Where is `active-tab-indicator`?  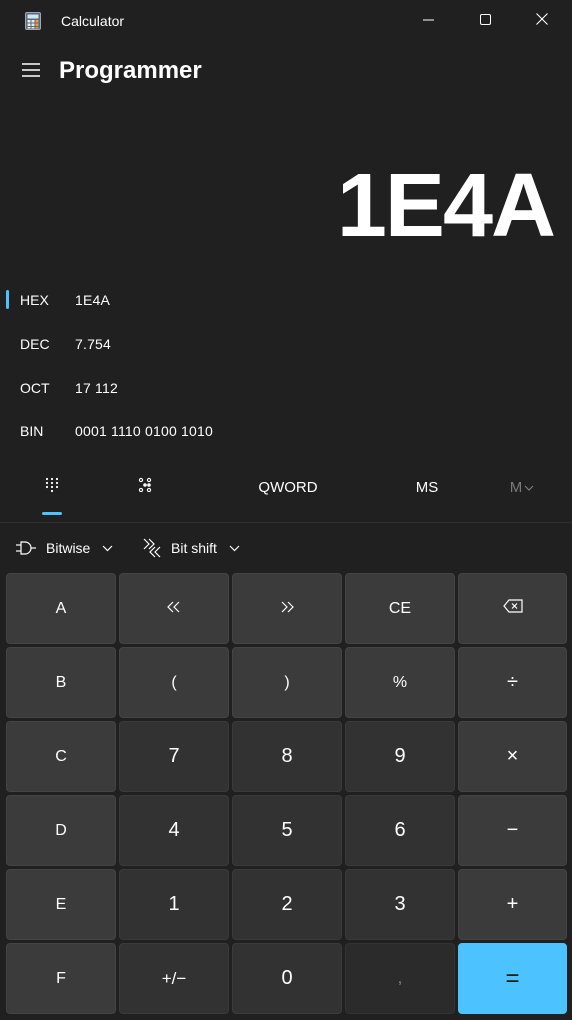
active-tab-indicator is located at coordinates (52, 513).